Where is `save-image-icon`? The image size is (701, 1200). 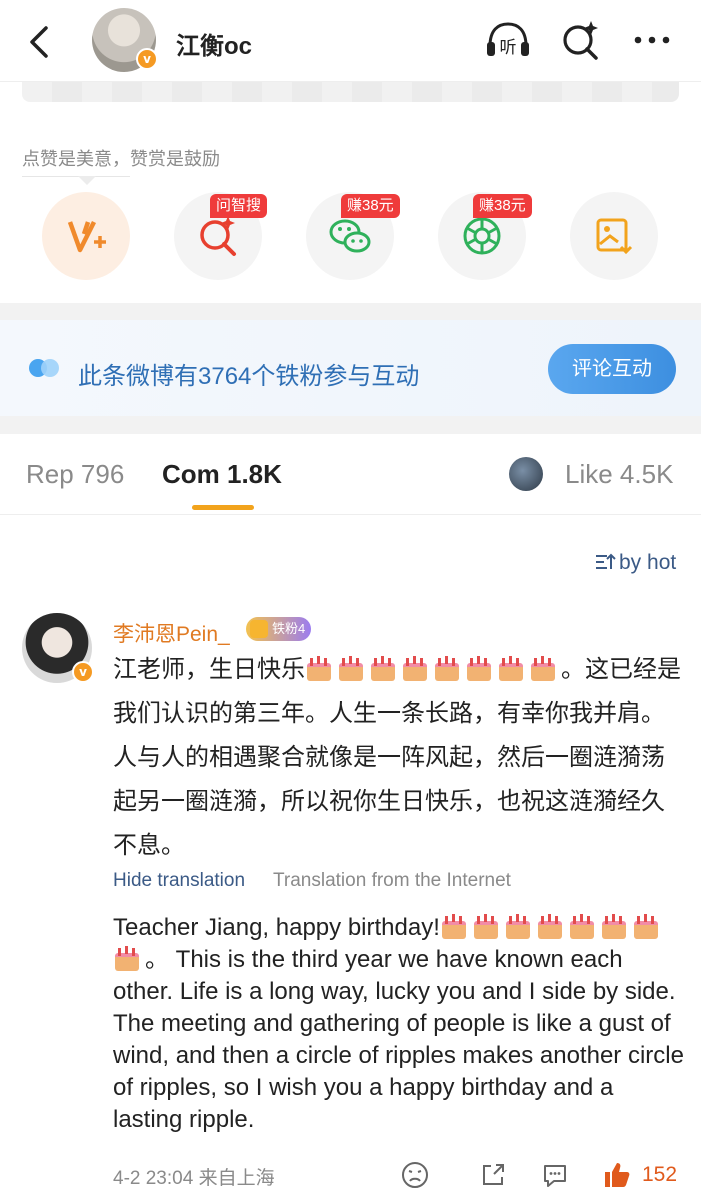
save-image-icon is located at coordinates (614, 236).